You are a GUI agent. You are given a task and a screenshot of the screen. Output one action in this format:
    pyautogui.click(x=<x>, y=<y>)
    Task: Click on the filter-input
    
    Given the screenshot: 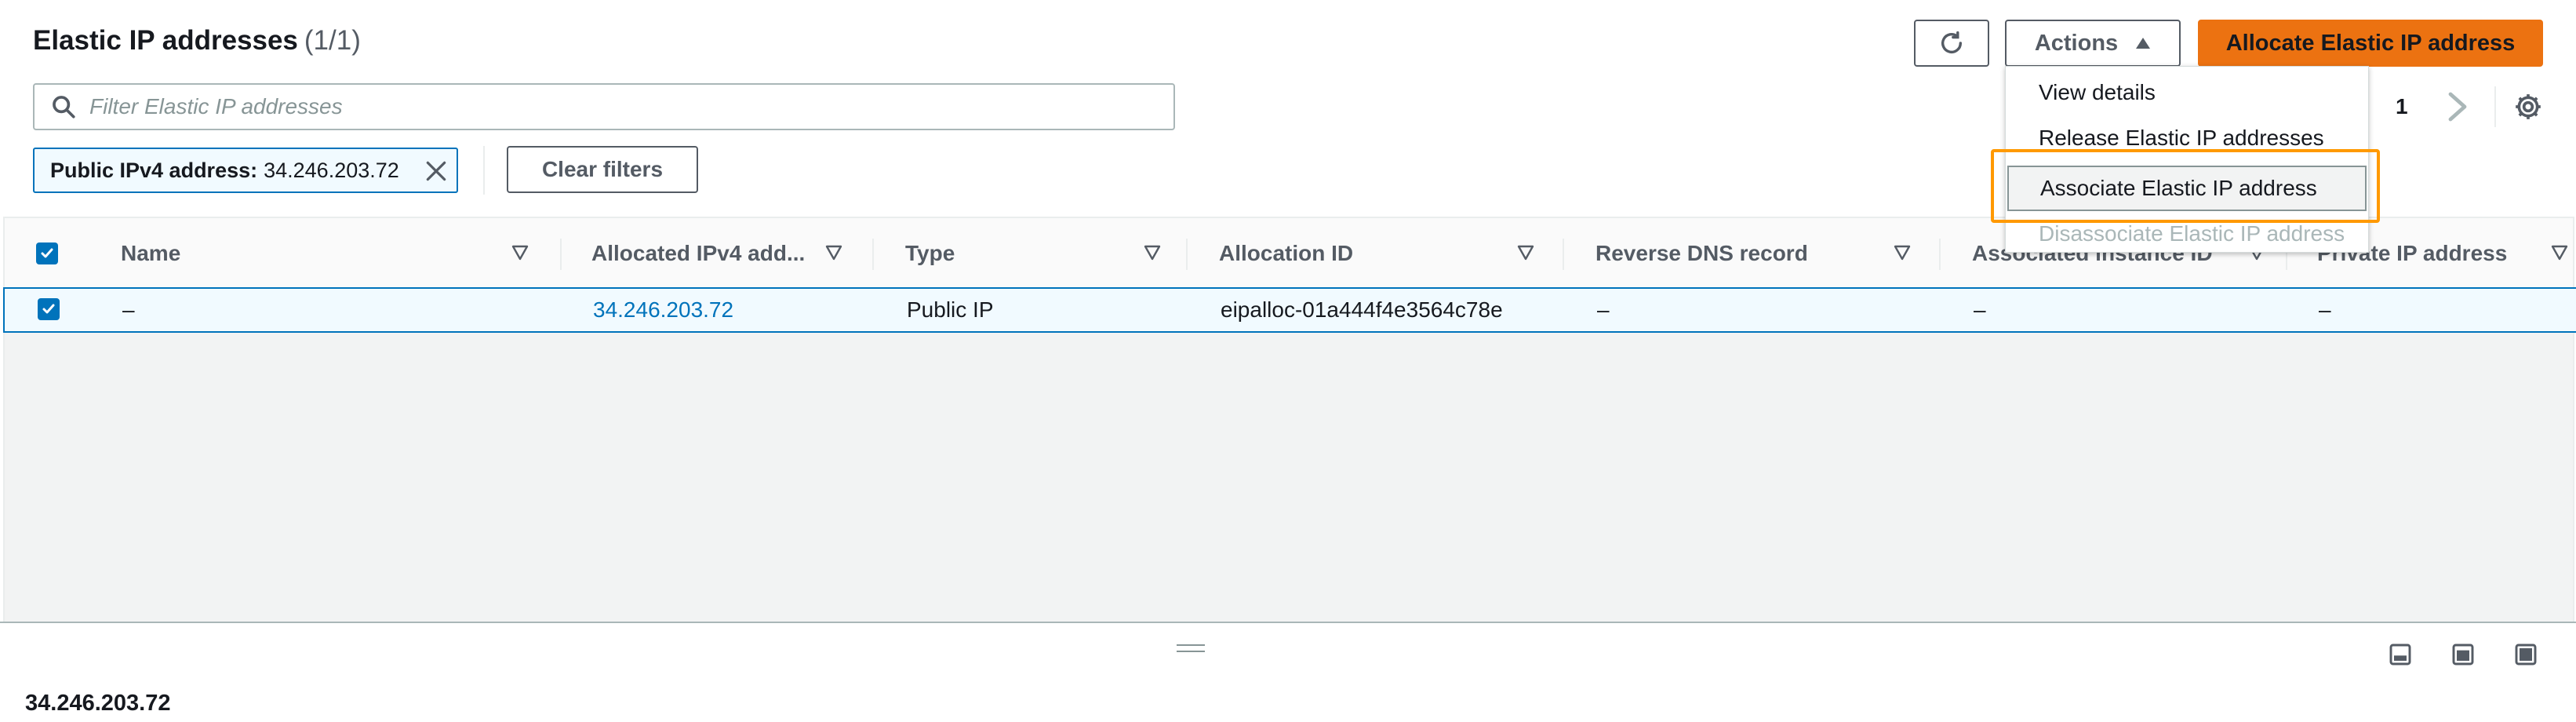 What is the action you would take?
    pyautogui.click(x=622, y=106)
    